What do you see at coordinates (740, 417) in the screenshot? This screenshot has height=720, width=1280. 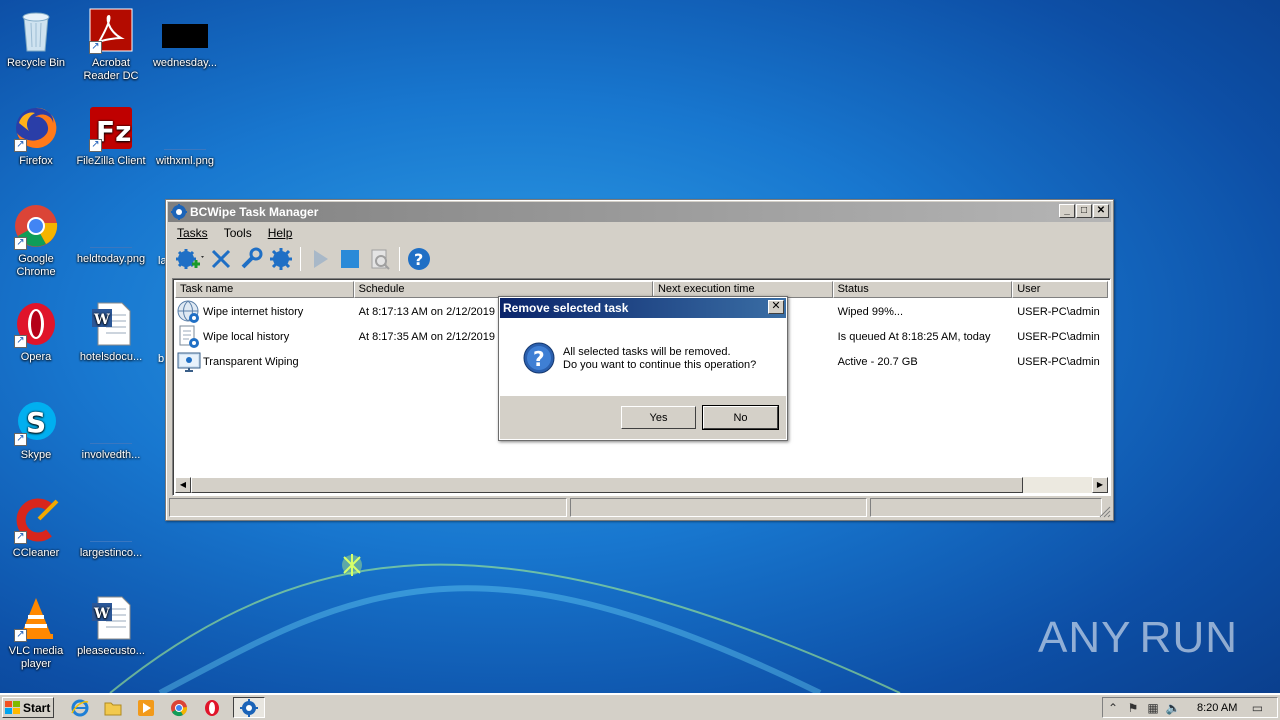 I see `no-button: No` at bounding box center [740, 417].